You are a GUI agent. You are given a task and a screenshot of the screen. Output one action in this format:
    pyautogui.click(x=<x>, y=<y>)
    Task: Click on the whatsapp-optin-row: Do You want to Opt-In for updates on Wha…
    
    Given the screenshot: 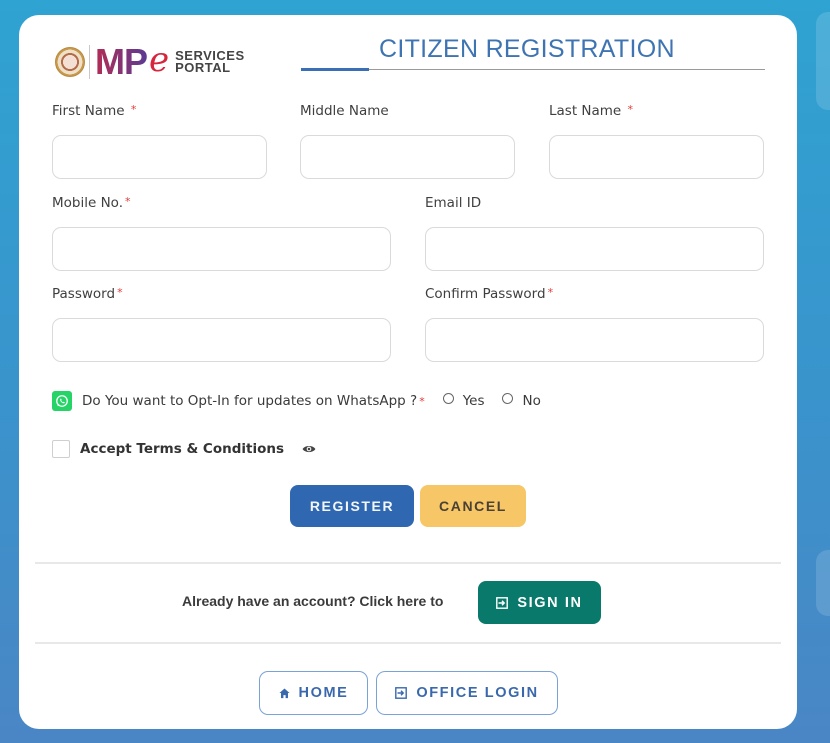 What is the action you would take?
    pyautogui.click(x=296, y=401)
    